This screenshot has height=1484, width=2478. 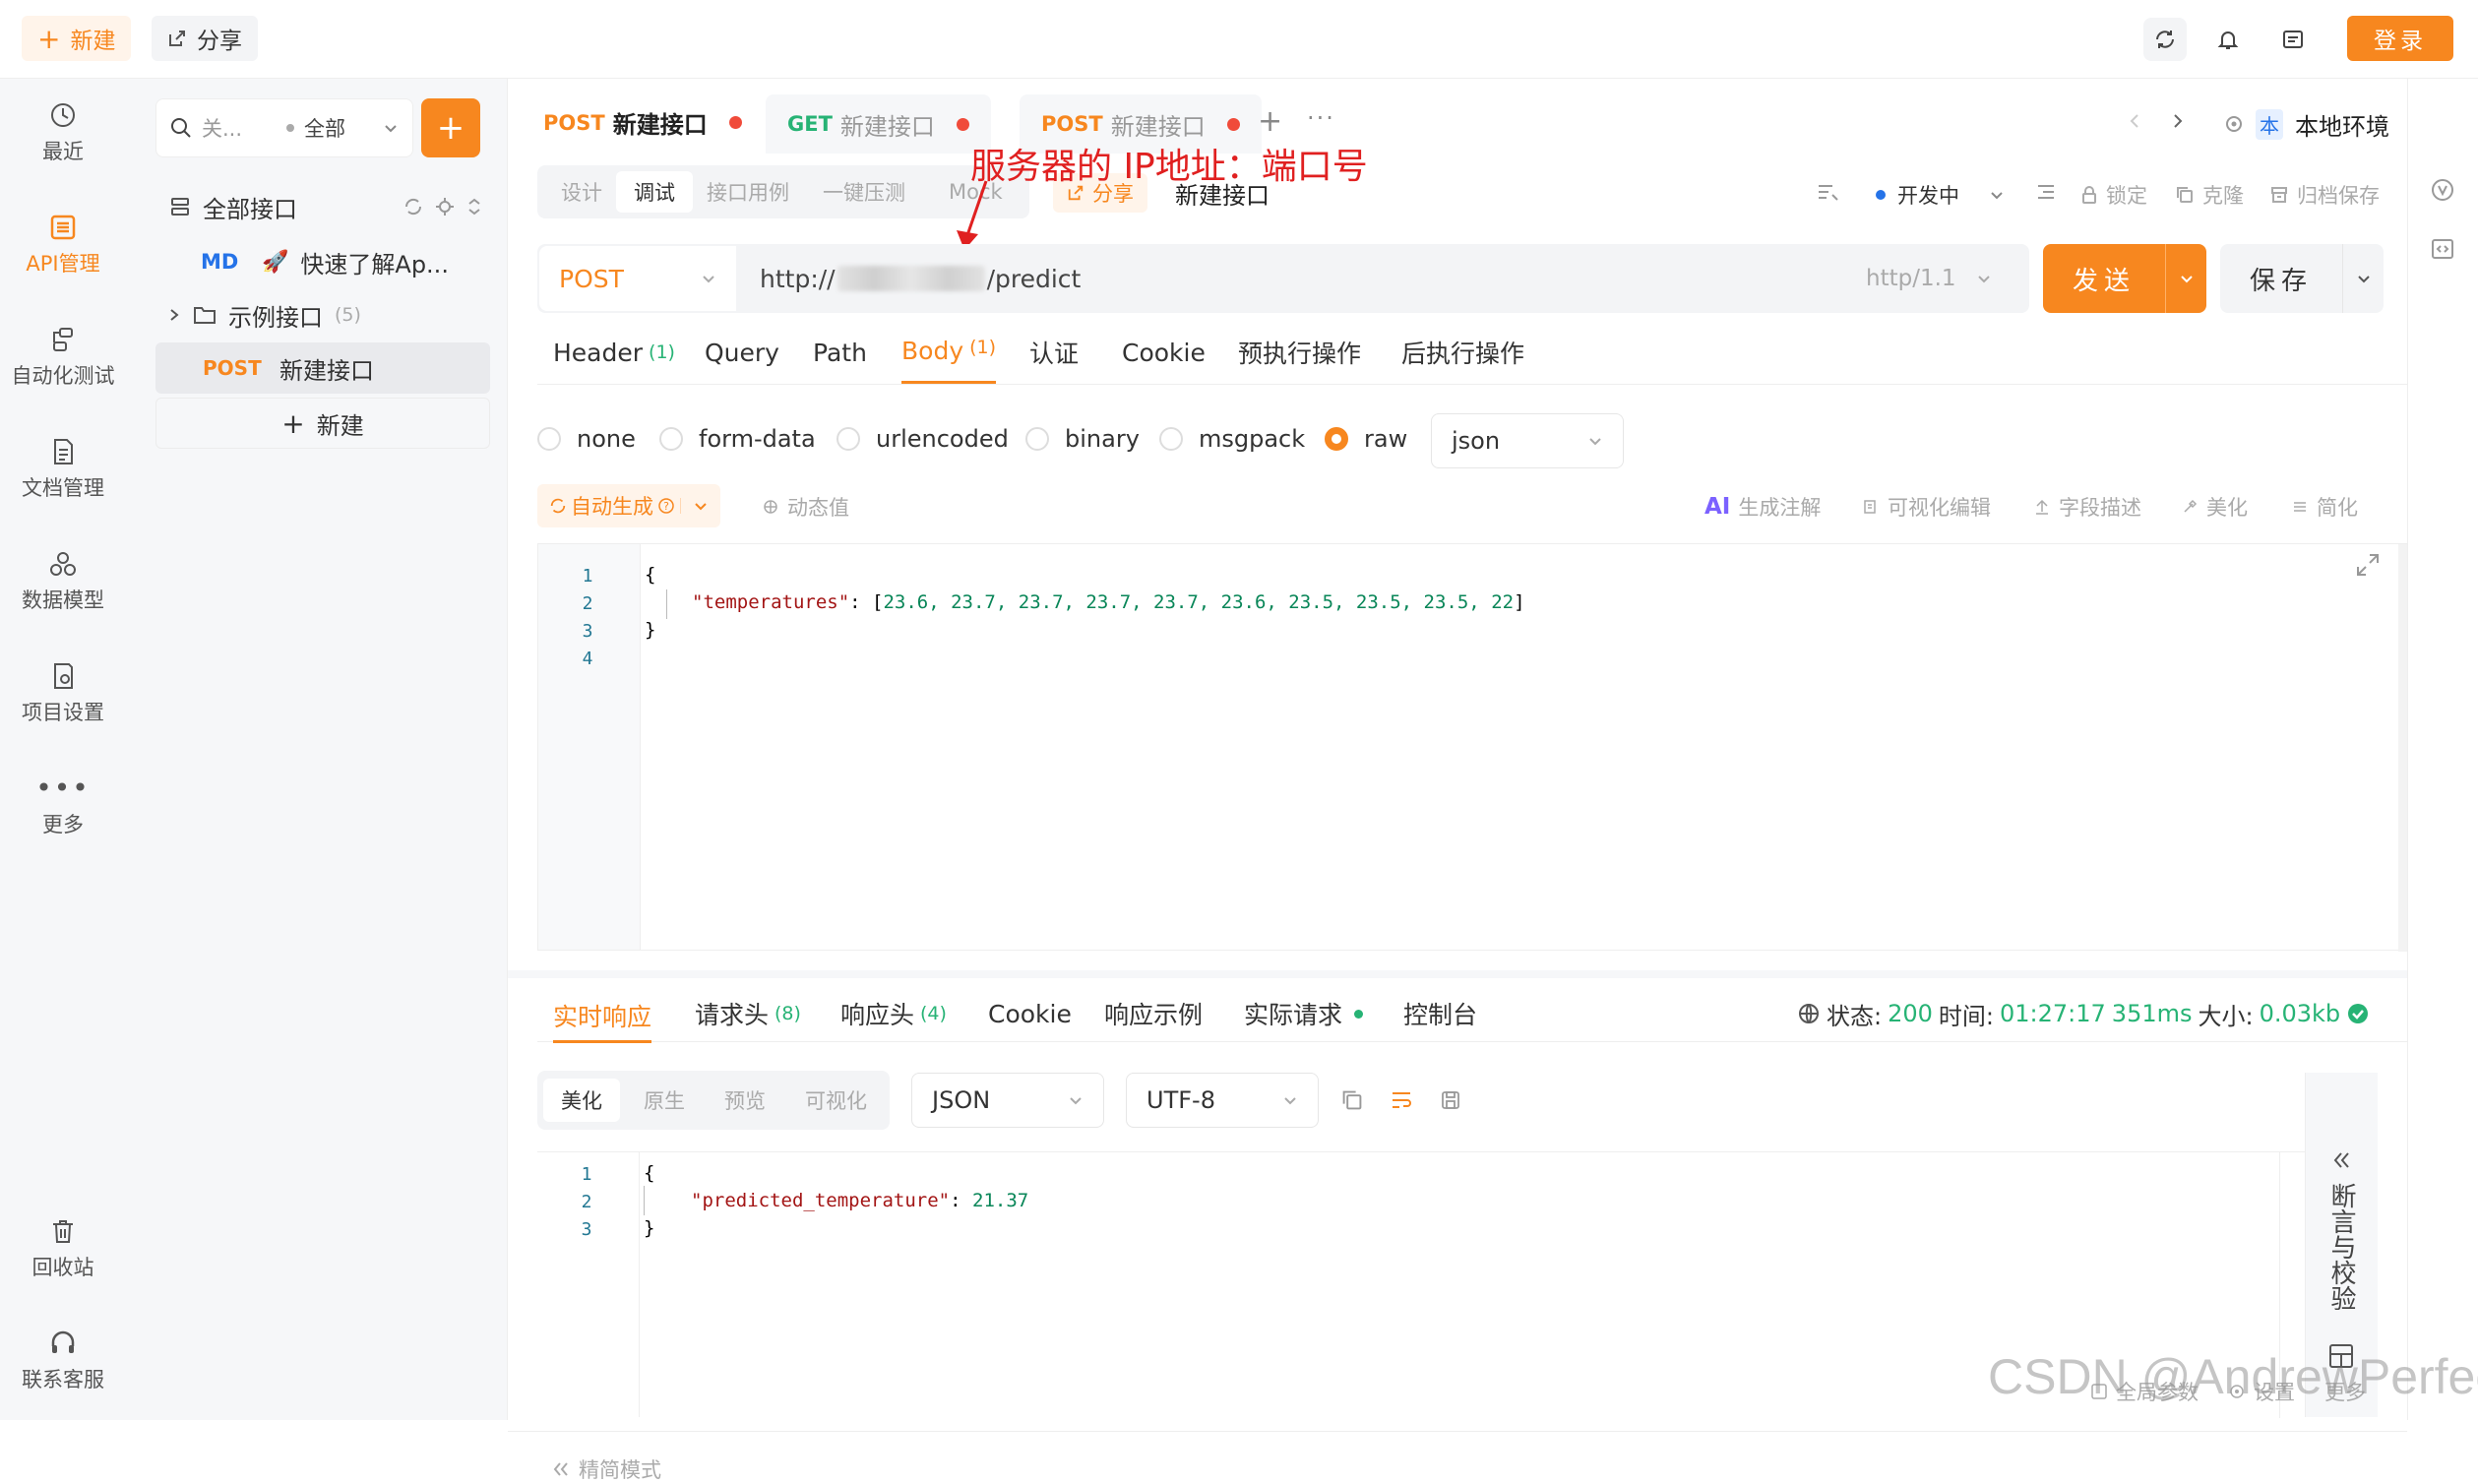 What do you see at coordinates (2442, 249) in the screenshot?
I see `code-snippet-icon` at bounding box center [2442, 249].